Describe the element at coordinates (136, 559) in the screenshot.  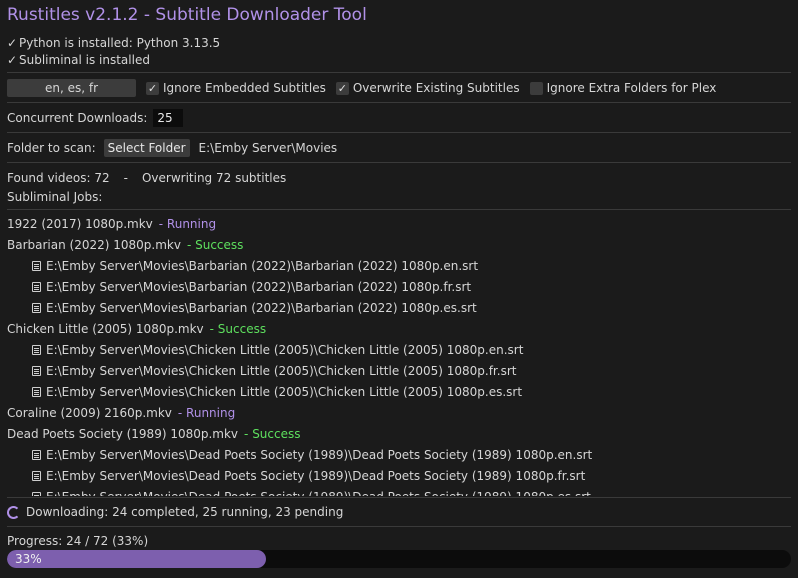
I see `progress-bar-fill` at that location.